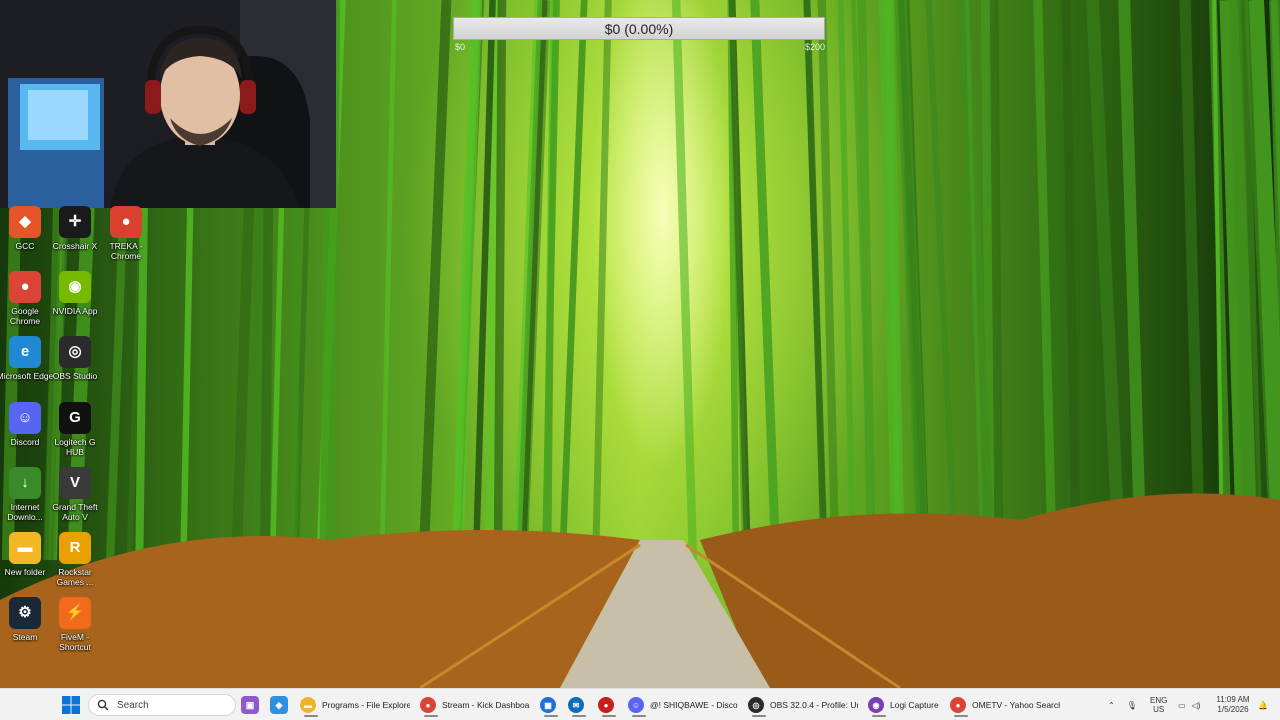 The image size is (1280, 720). Describe the element at coordinates (75, 418) in the screenshot. I see `logitech-icon: G` at that location.